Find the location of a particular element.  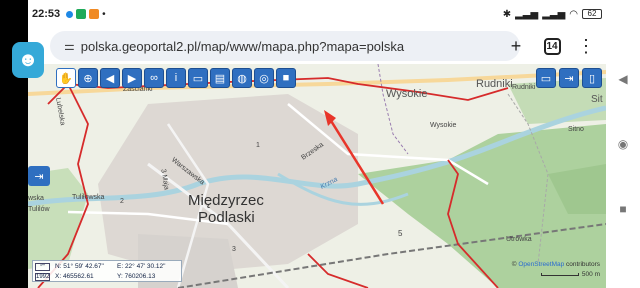

tuliłowska-label: Tuliłowska is located at coordinates (88, 197).